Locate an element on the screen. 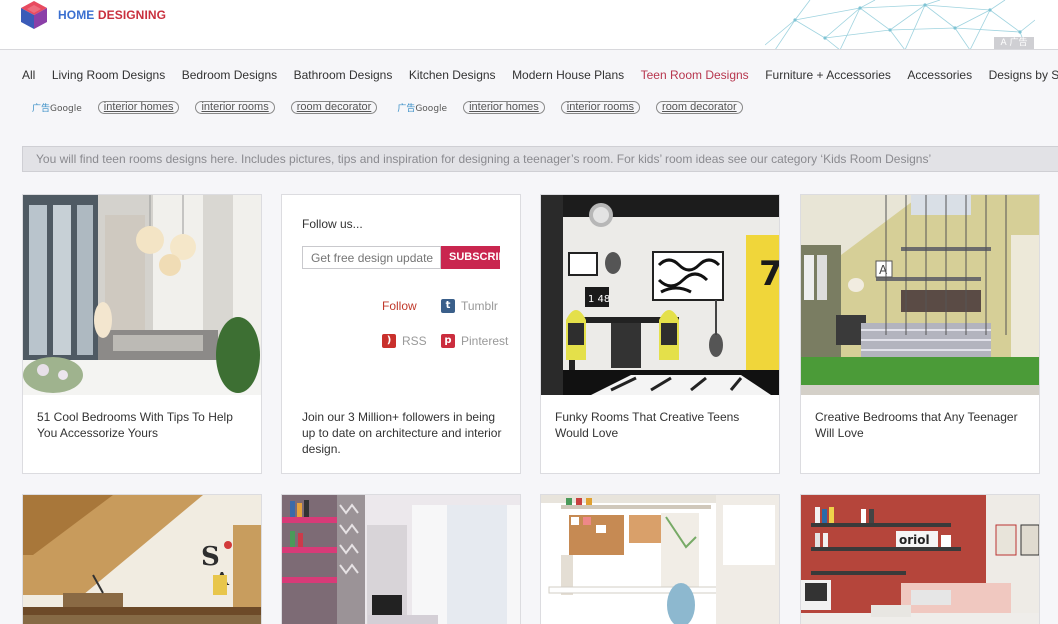 The height and width of the screenshot is (624, 1058). site-logo: HOME DESIGNING is located at coordinates (93, 15).